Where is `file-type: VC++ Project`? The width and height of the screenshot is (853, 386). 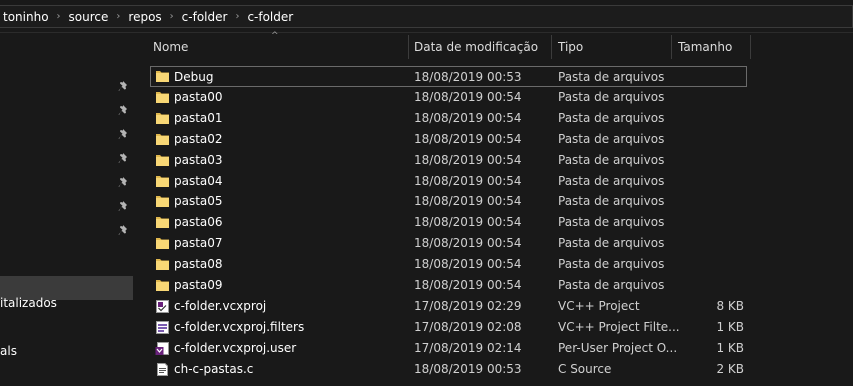 file-type: VC++ Project is located at coordinates (599, 306).